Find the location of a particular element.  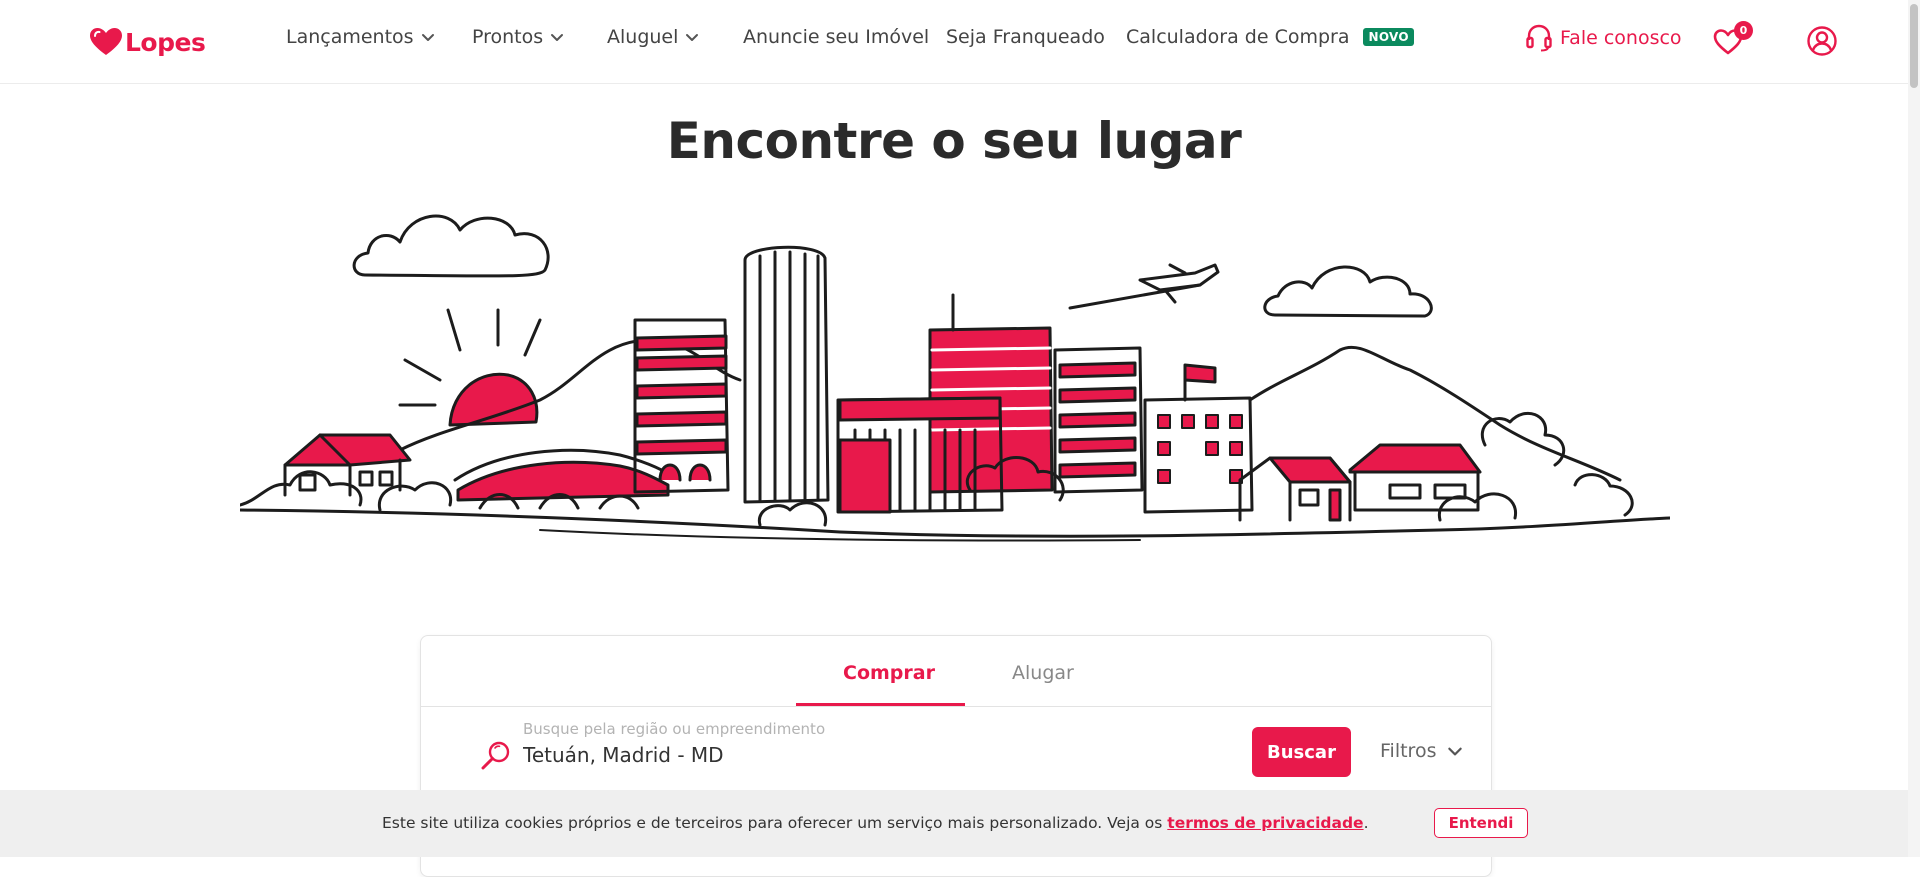

search-icon is located at coordinates (495, 755).